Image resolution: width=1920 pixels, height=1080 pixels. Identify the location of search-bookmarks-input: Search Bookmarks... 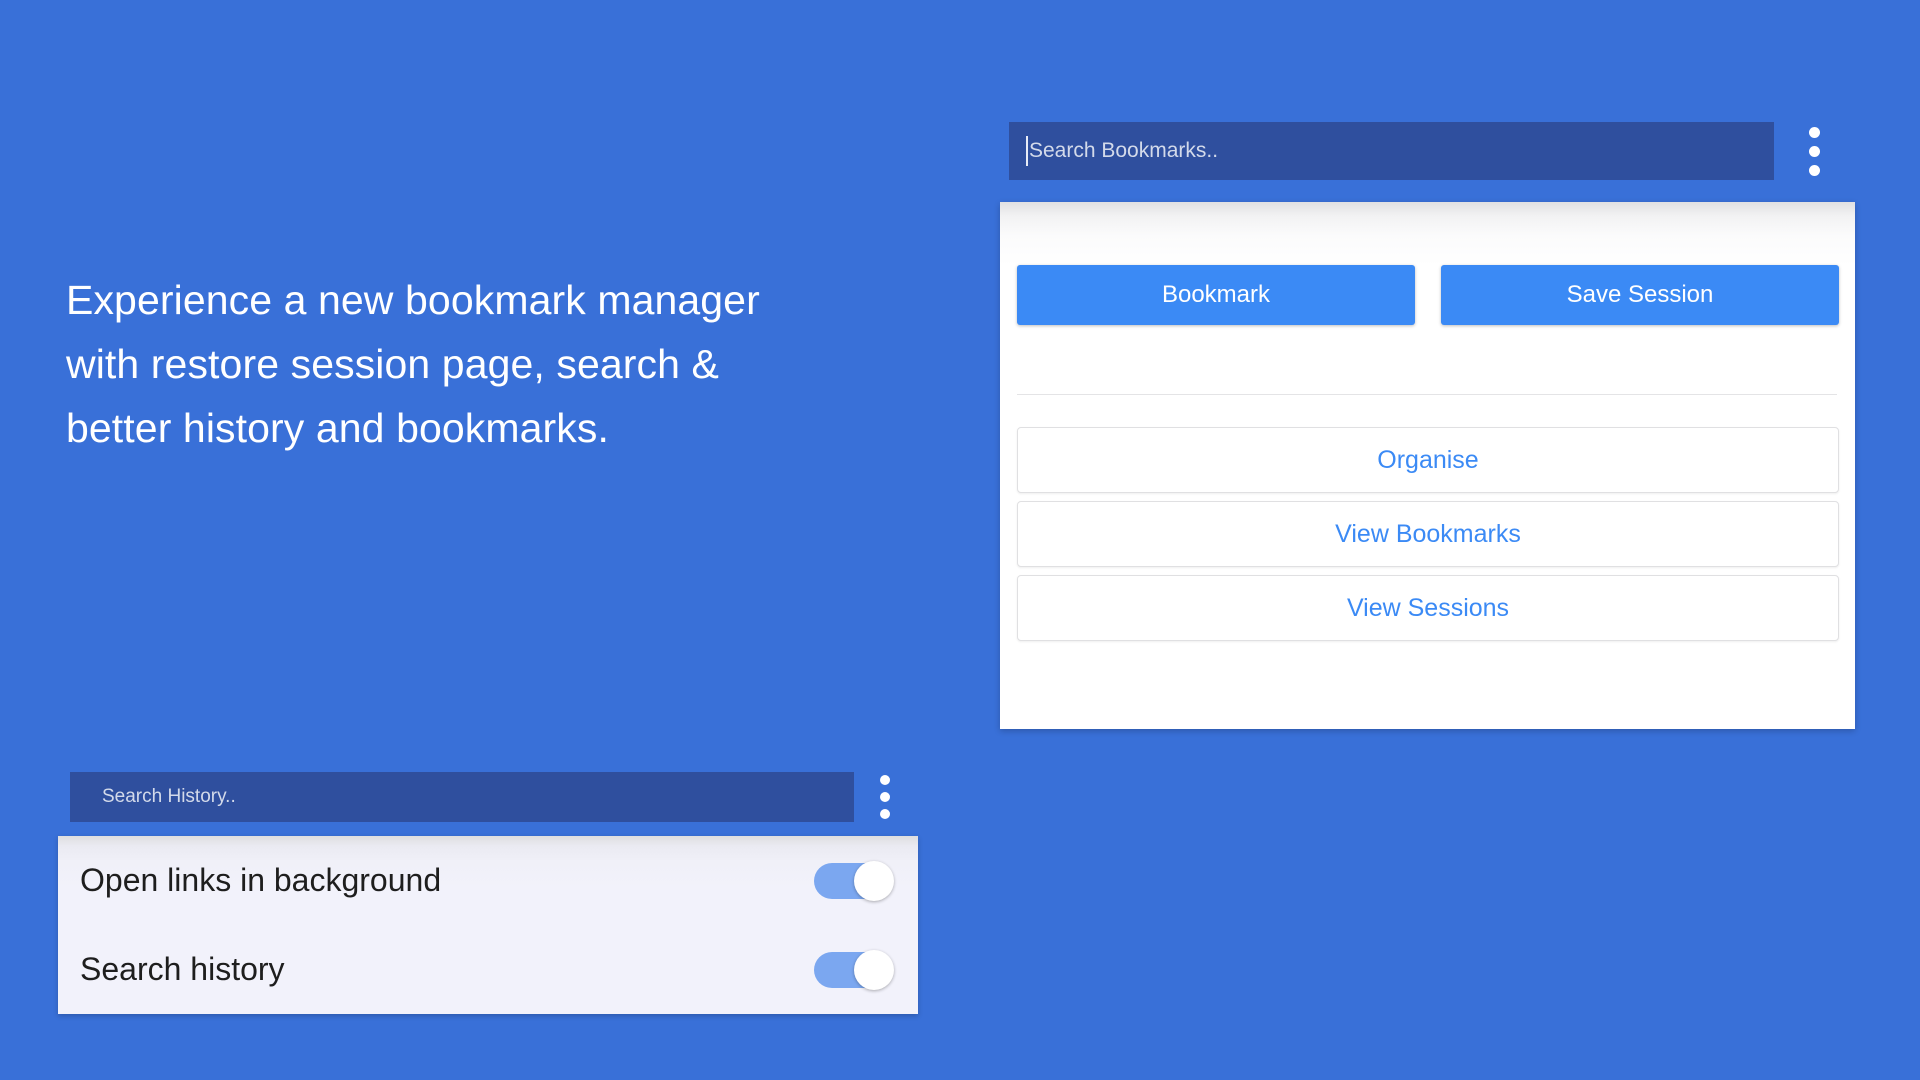
(1391, 151).